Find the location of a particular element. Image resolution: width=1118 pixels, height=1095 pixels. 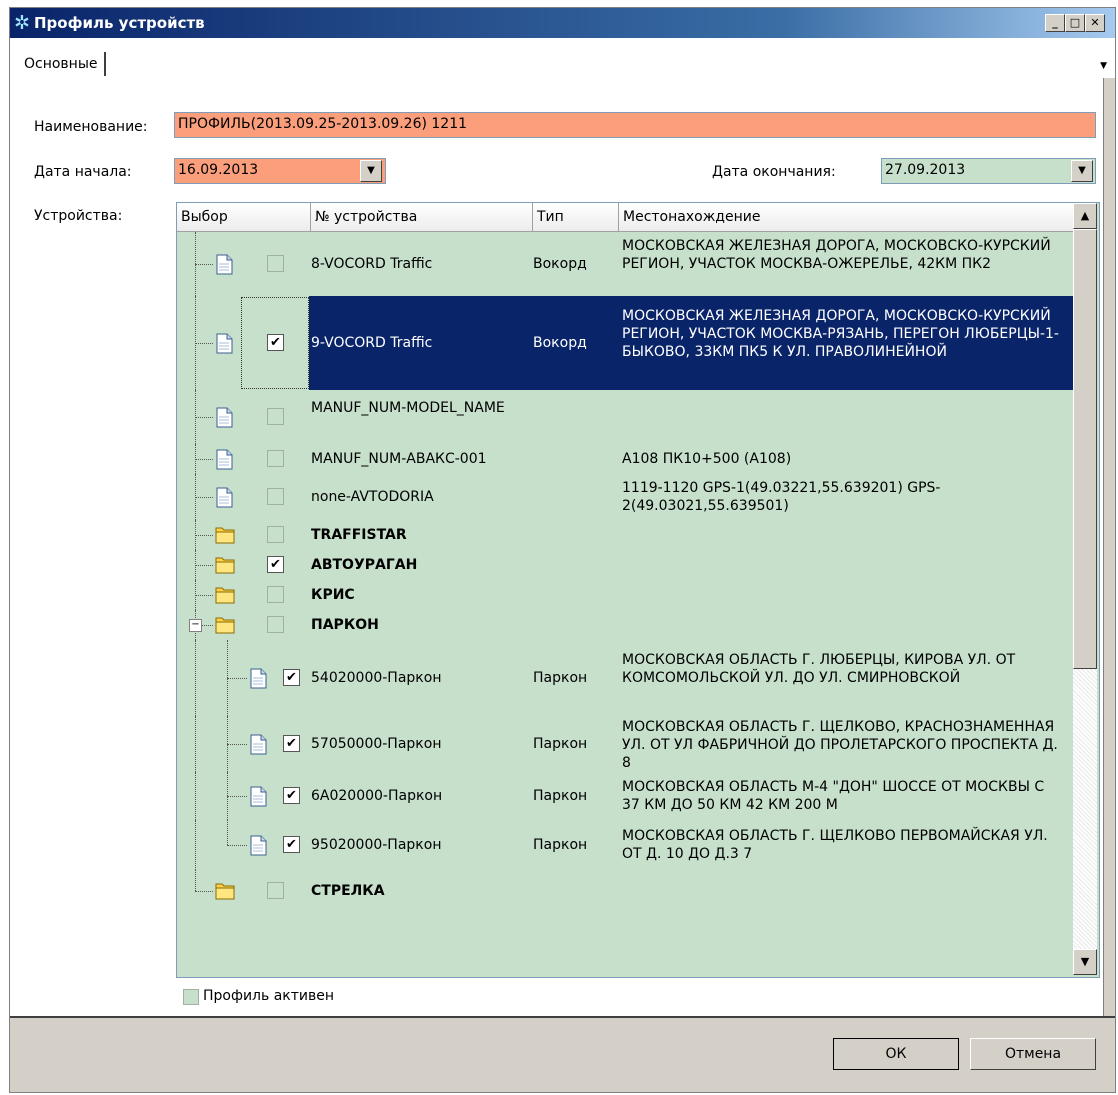

name-input: ПРОФИЛЬ(2013.09.25-2013.09.26) 1211 is located at coordinates (635, 125).